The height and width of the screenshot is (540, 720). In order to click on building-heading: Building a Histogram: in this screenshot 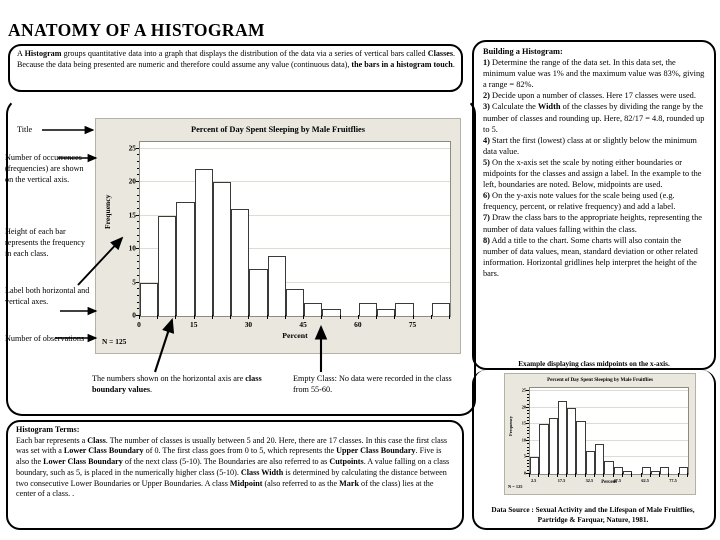, I will do `click(523, 51)`.